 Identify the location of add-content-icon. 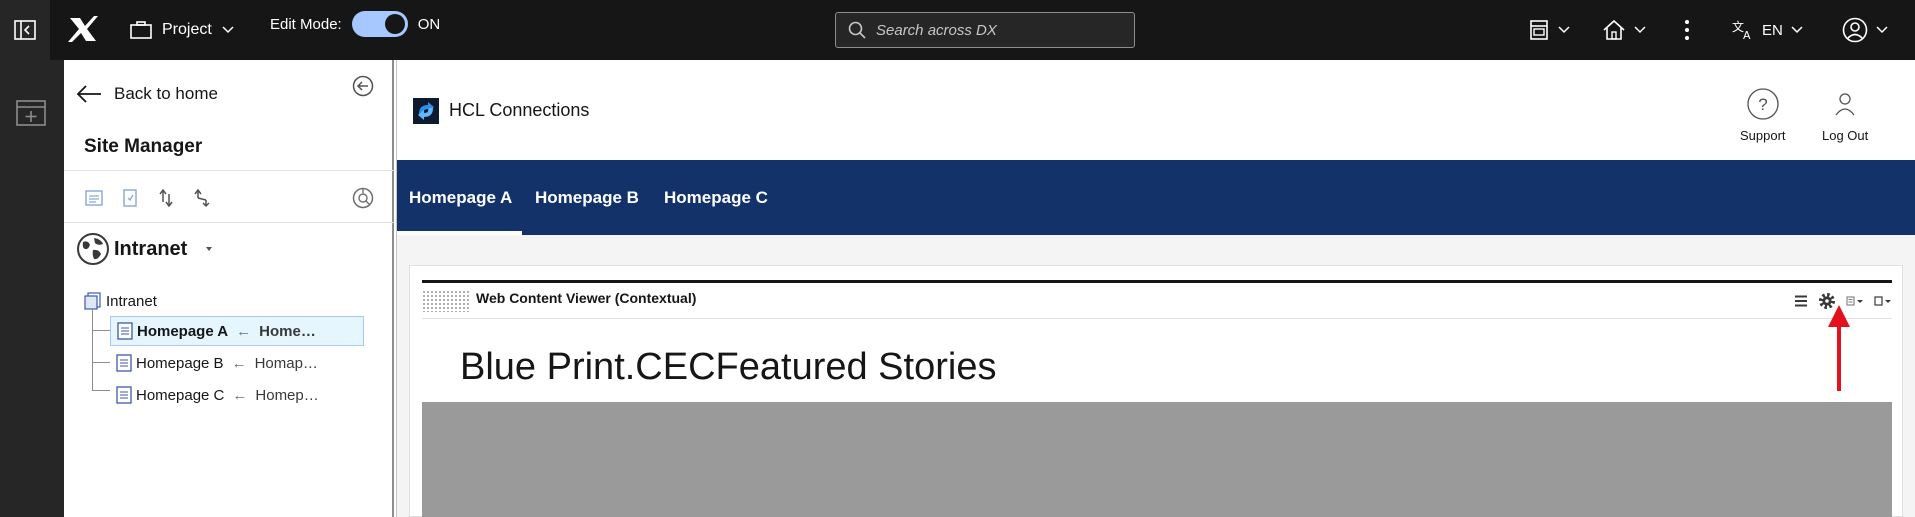
(31, 113).